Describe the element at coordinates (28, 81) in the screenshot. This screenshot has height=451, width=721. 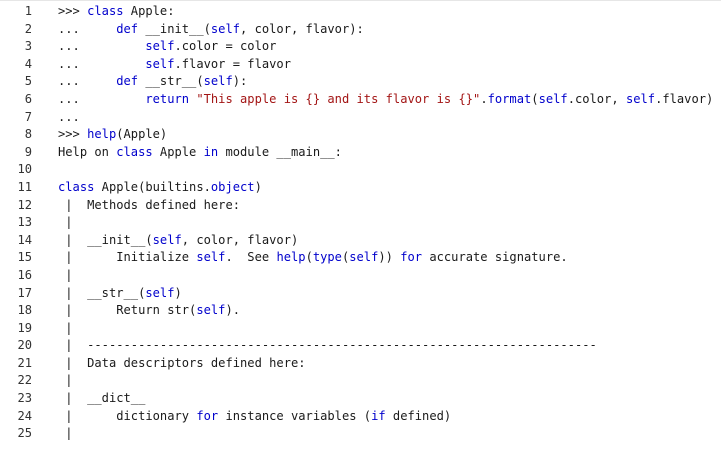
I see `line-number: 5` at that location.